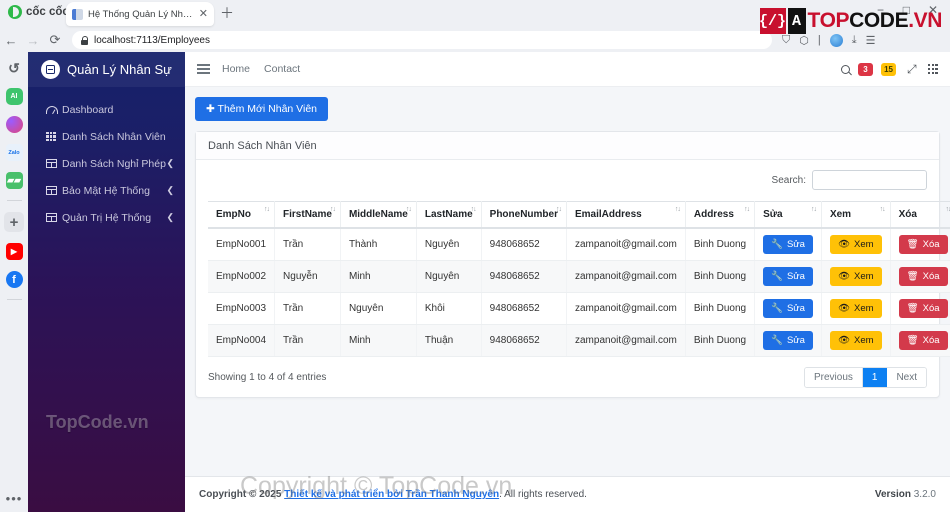 This screenshot has width=950, height=512. I want to click on puzzle-icon: ⬡, so click(804, 40).